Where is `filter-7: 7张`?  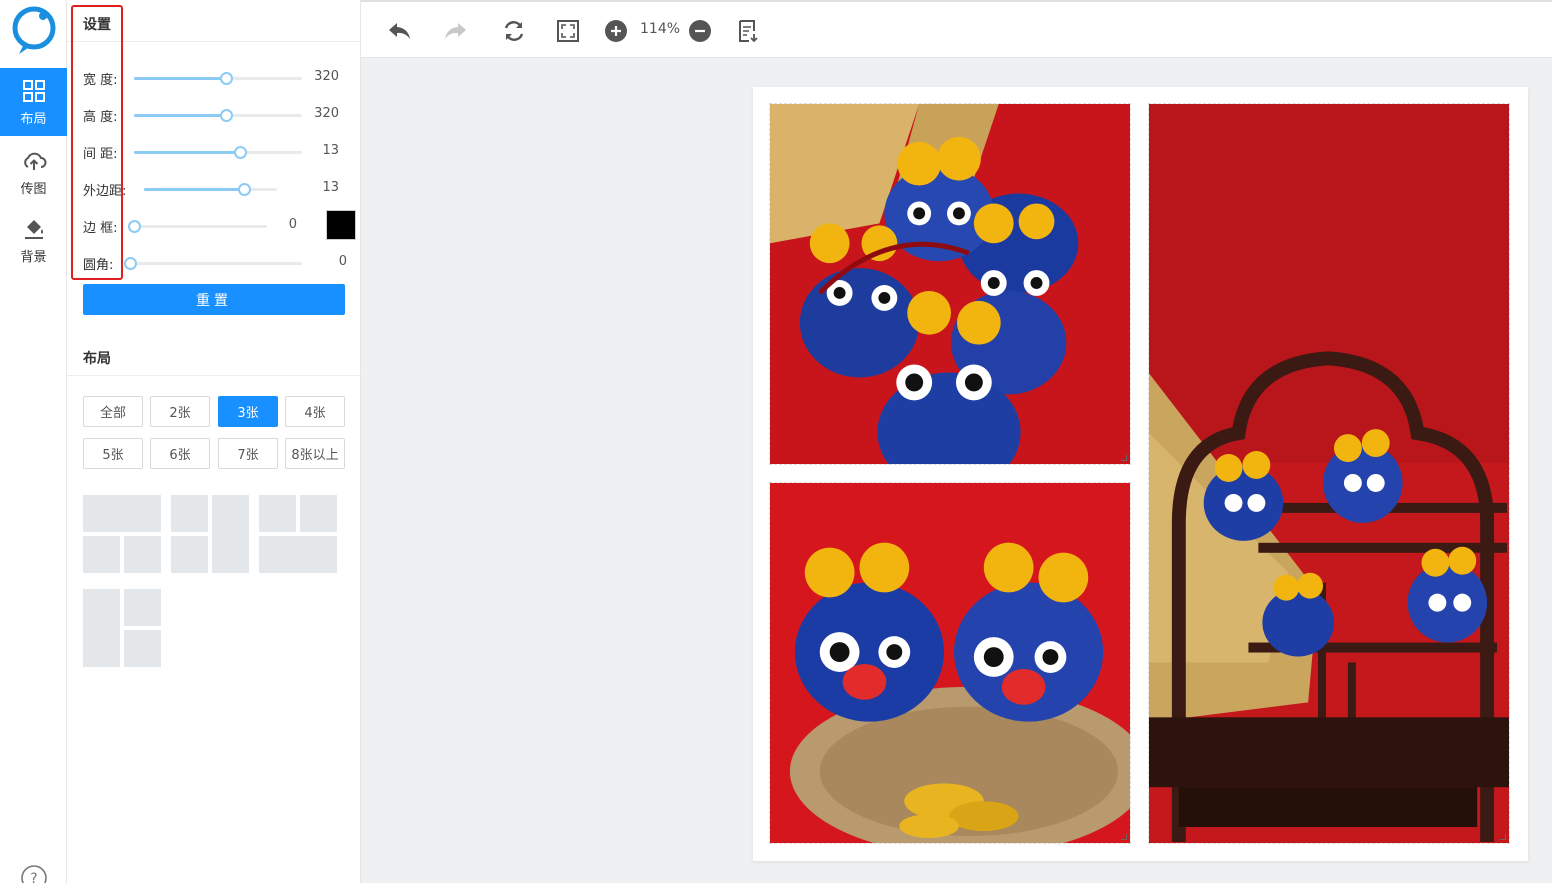 filter-7: 7张 is located at coordinates (248, 453).